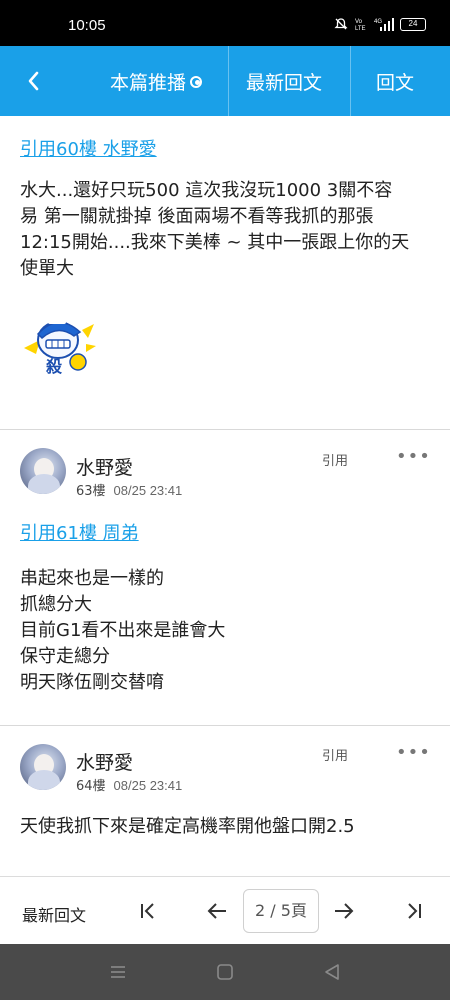 Image resolution: width=450 pixels, height=1000 pixels. I want to click on page-indicator: 2 / 5頁, so click(281, 911).